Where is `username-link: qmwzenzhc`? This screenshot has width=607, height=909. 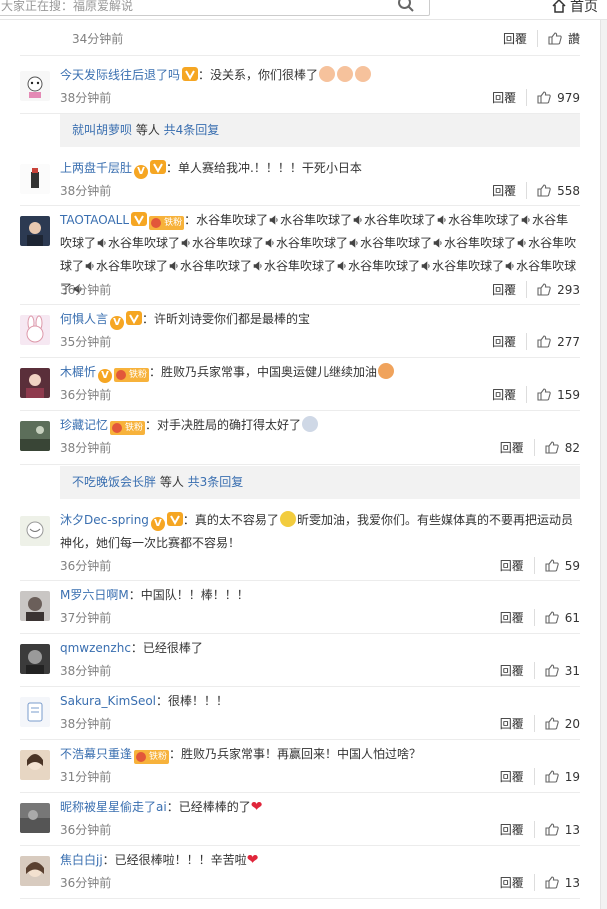
username-link: qmwzenzhc is located at coordinates (95, 648).